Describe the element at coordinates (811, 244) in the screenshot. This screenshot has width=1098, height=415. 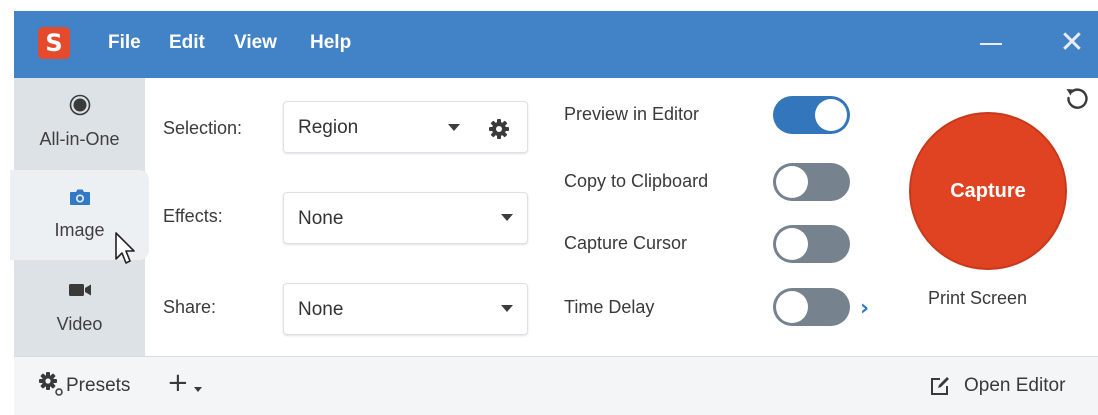
I see `capture-cursor-toggle` at that location.